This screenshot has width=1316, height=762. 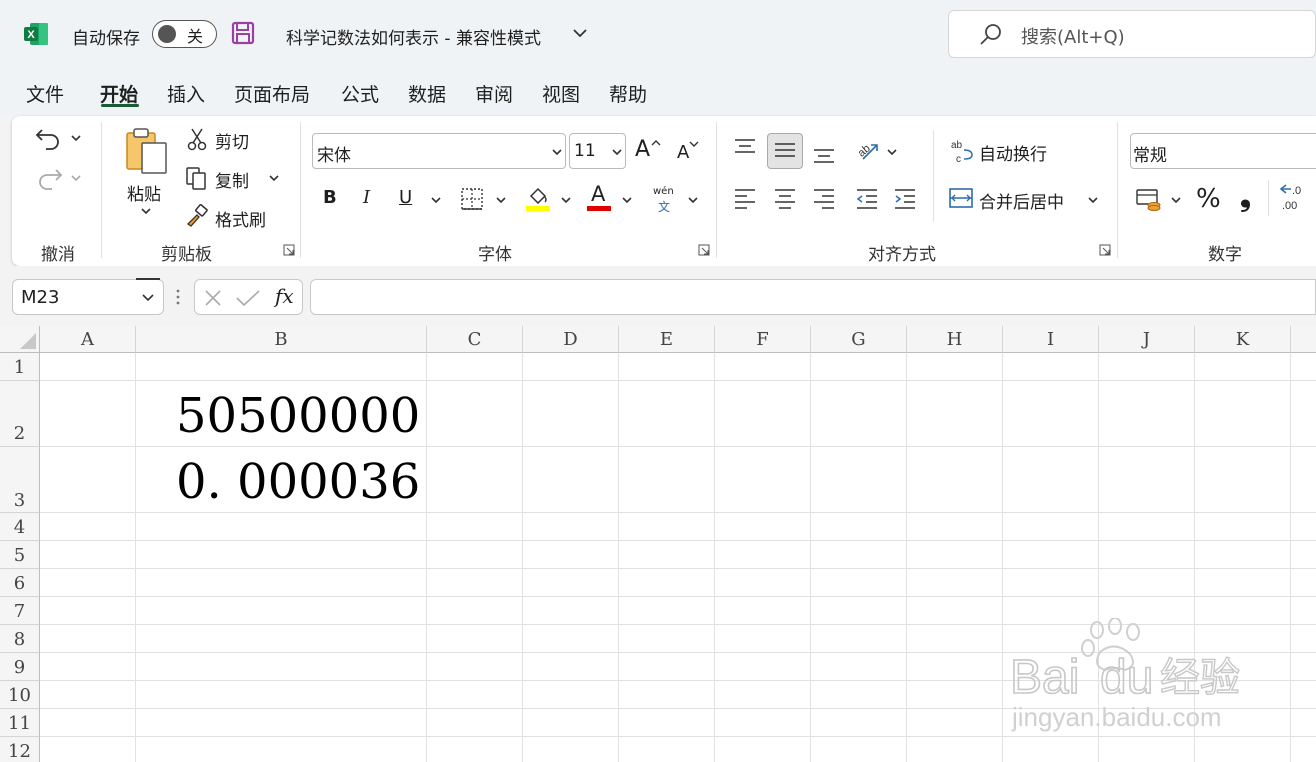 I want to click on select-all-corner, so click(x=20, y=339).